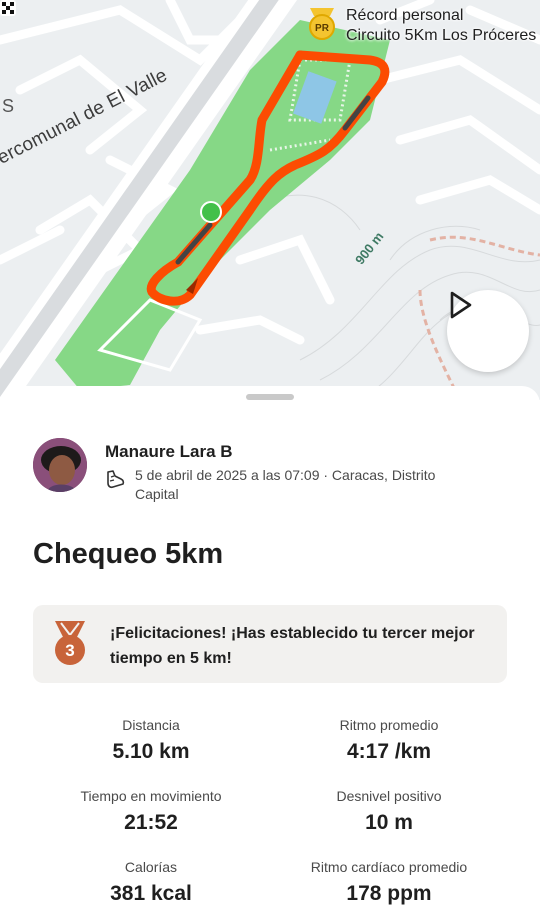 The height and width of the screenshot is (921, 540). Describe the element at coordinates (151, 796) in the screenshot. I see `stat-label: Tiempo en movimiento` at that location.